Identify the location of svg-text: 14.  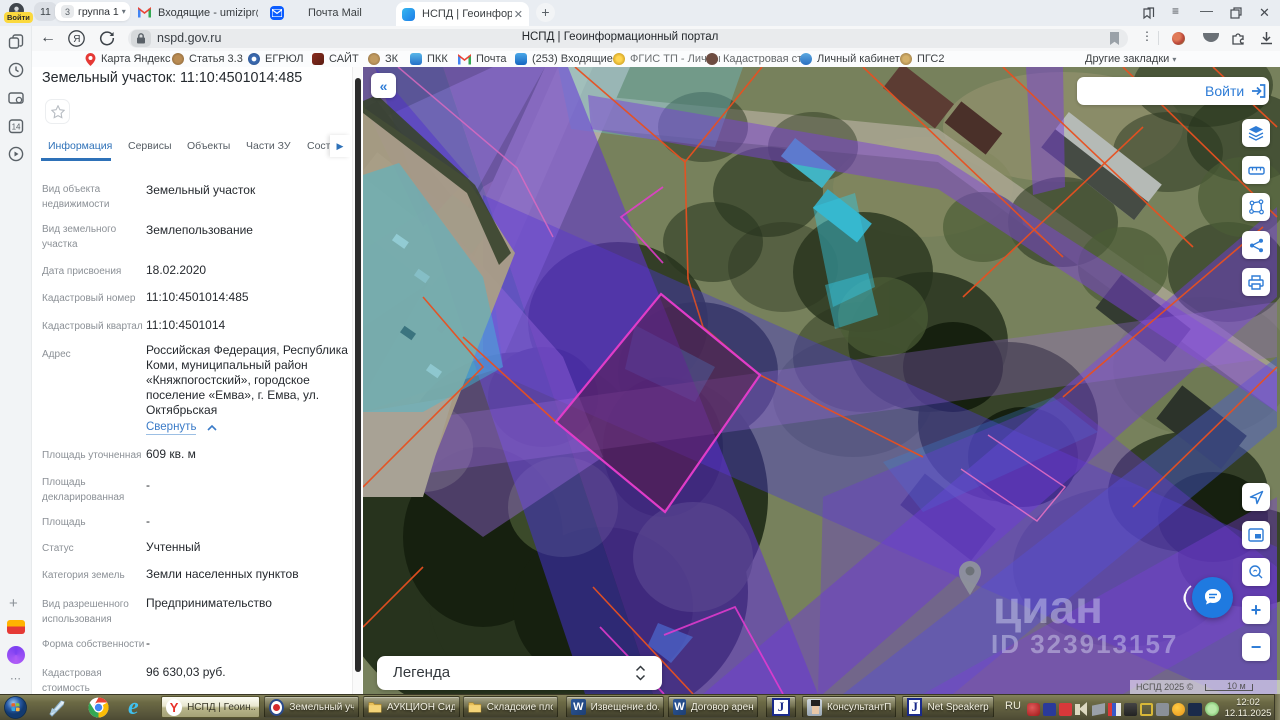
(16, 127).